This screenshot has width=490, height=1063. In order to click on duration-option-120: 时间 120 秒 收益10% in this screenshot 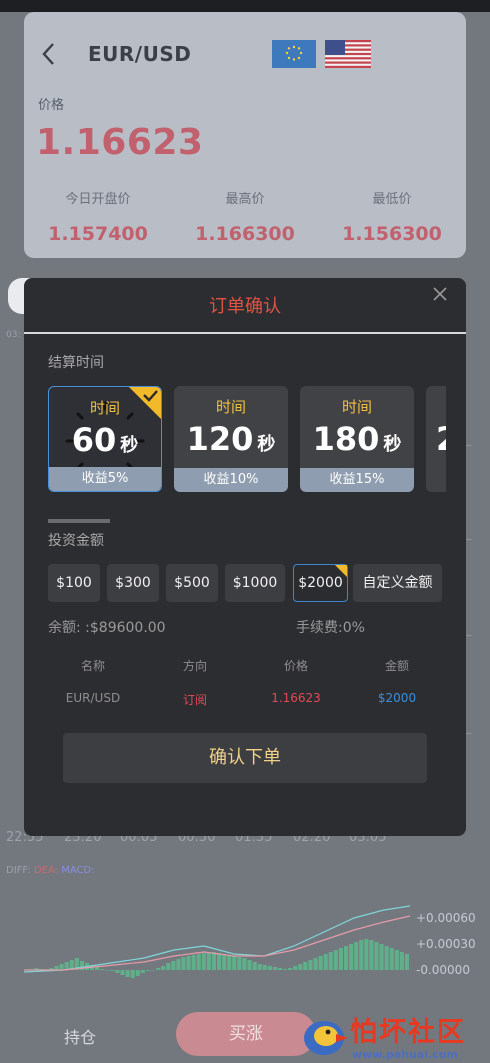, I will do `click(231, 439)`.